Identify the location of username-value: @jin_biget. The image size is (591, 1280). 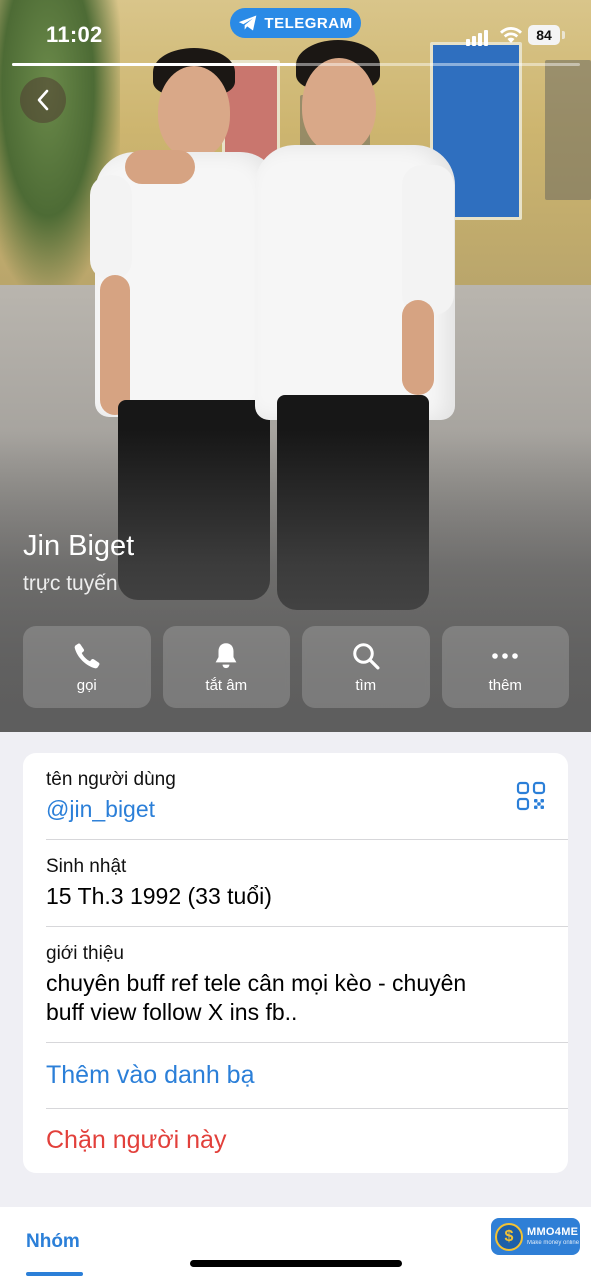
(100, 809).